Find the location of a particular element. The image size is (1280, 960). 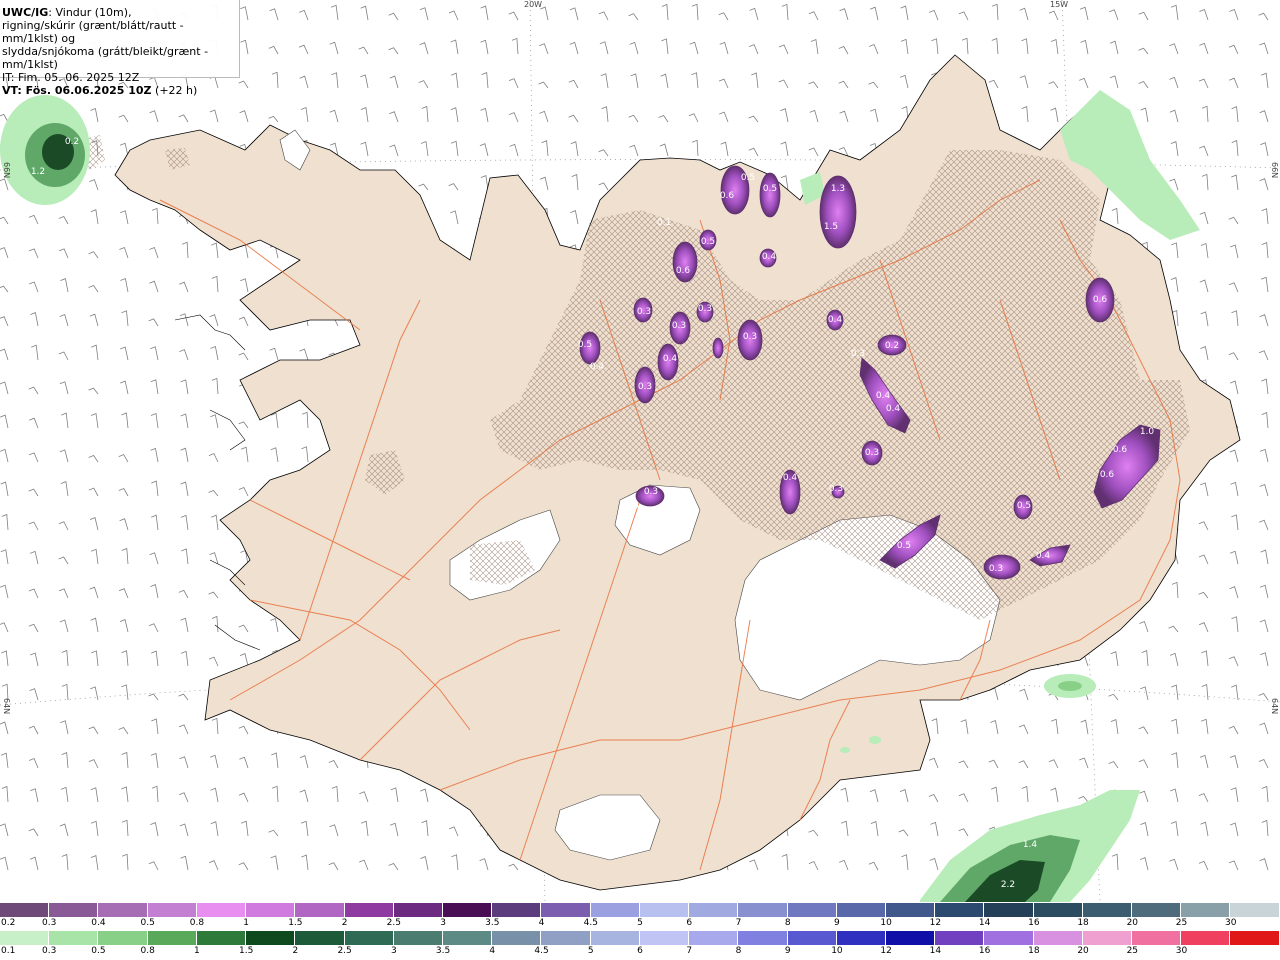

legend-label: 18 is located at coordinates (1034, 951).